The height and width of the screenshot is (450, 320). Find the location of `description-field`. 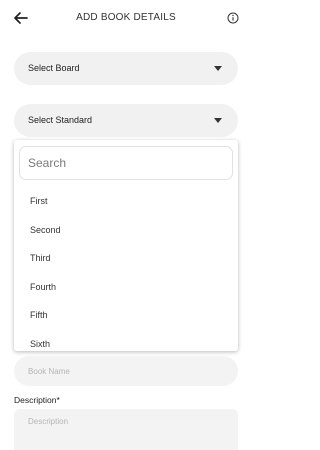

description-field is located at coordinates (126, 429).